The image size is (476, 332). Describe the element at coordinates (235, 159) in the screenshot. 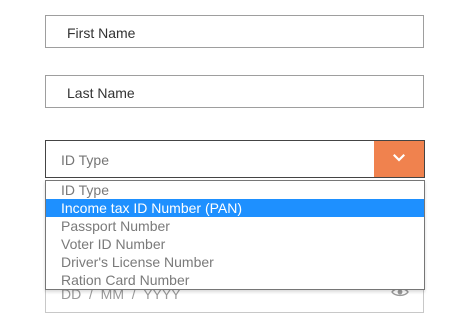

I see `id-type-select: ID Type` at that location.